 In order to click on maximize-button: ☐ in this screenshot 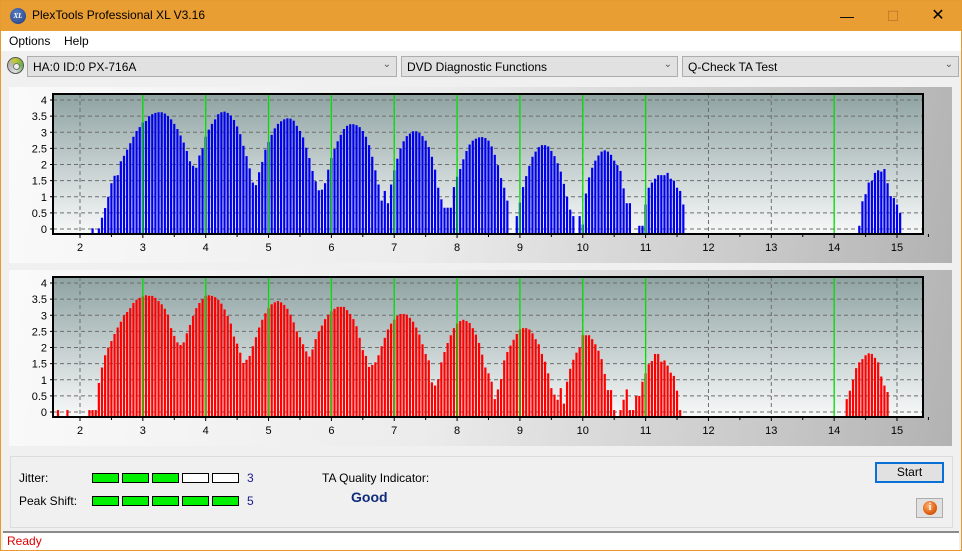, I will do `click(893, 16)`.